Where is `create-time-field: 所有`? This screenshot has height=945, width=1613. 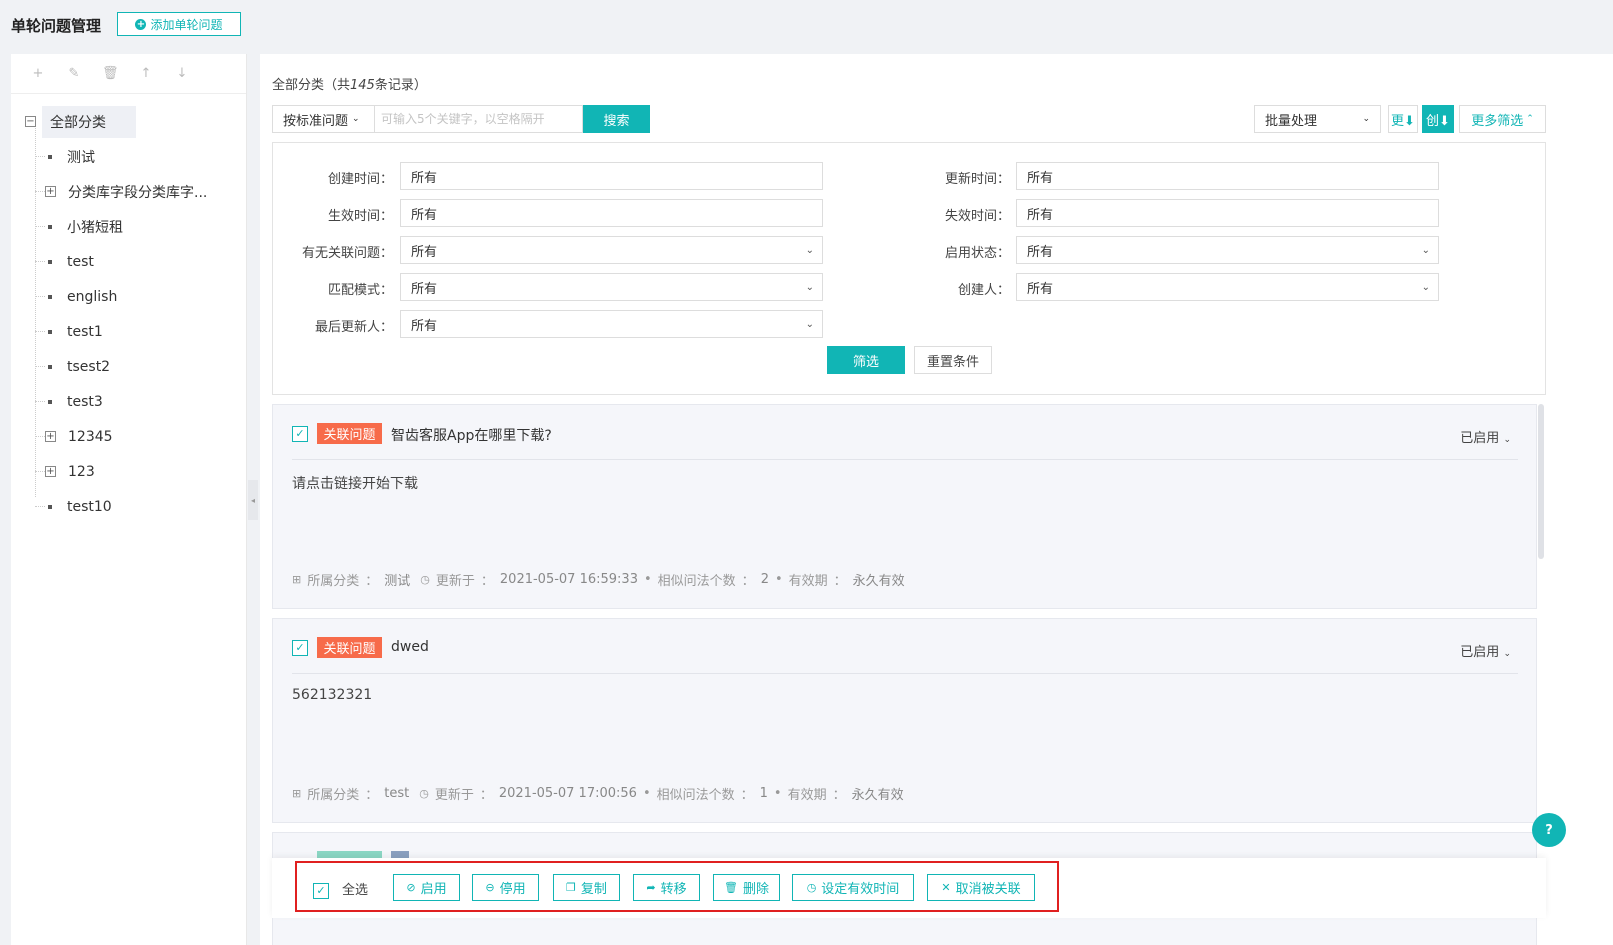
create-time-field: 所有 is located at coordinates (611, 176).